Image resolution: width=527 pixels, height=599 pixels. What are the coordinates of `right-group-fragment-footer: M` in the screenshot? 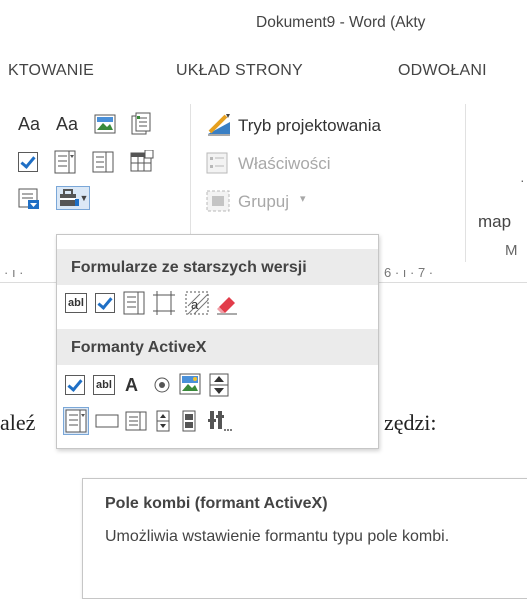 It's located at (511, 250).